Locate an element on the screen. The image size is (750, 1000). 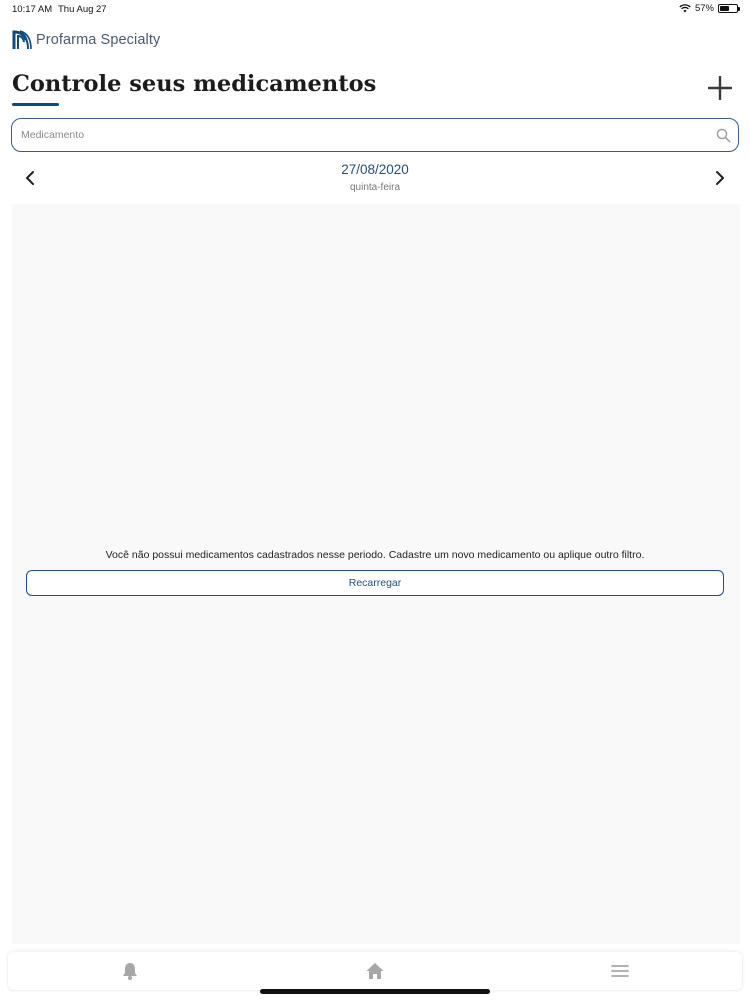
title-underline is located at coordinates (35, 104).